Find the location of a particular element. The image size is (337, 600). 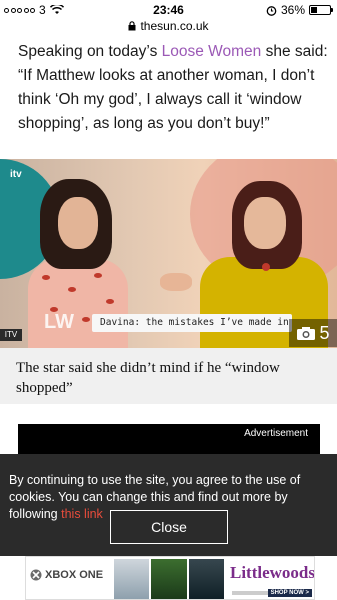

article-text-start: Speaking on today’s is located at coordinates (90, 51).